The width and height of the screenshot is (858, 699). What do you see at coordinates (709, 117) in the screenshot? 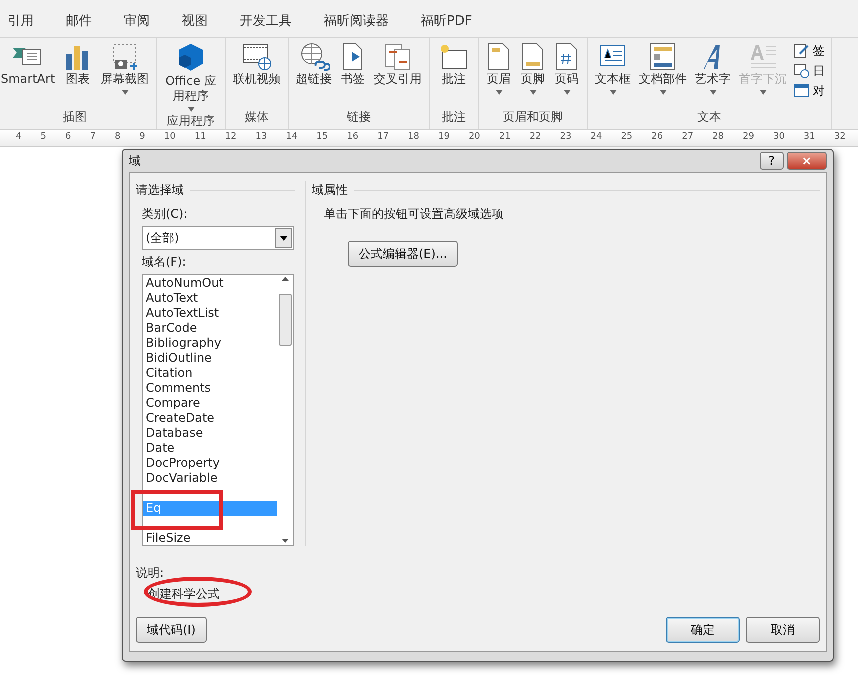
I see `group-label: 文本` at bounding box center [709, 117].